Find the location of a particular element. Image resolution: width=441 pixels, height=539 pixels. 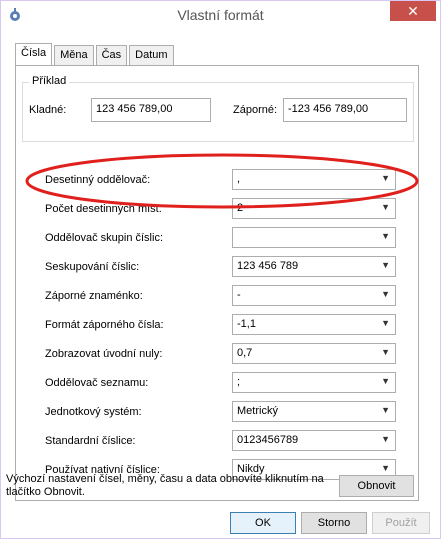

apply-button: Použít is located at coordinates (401, 523).